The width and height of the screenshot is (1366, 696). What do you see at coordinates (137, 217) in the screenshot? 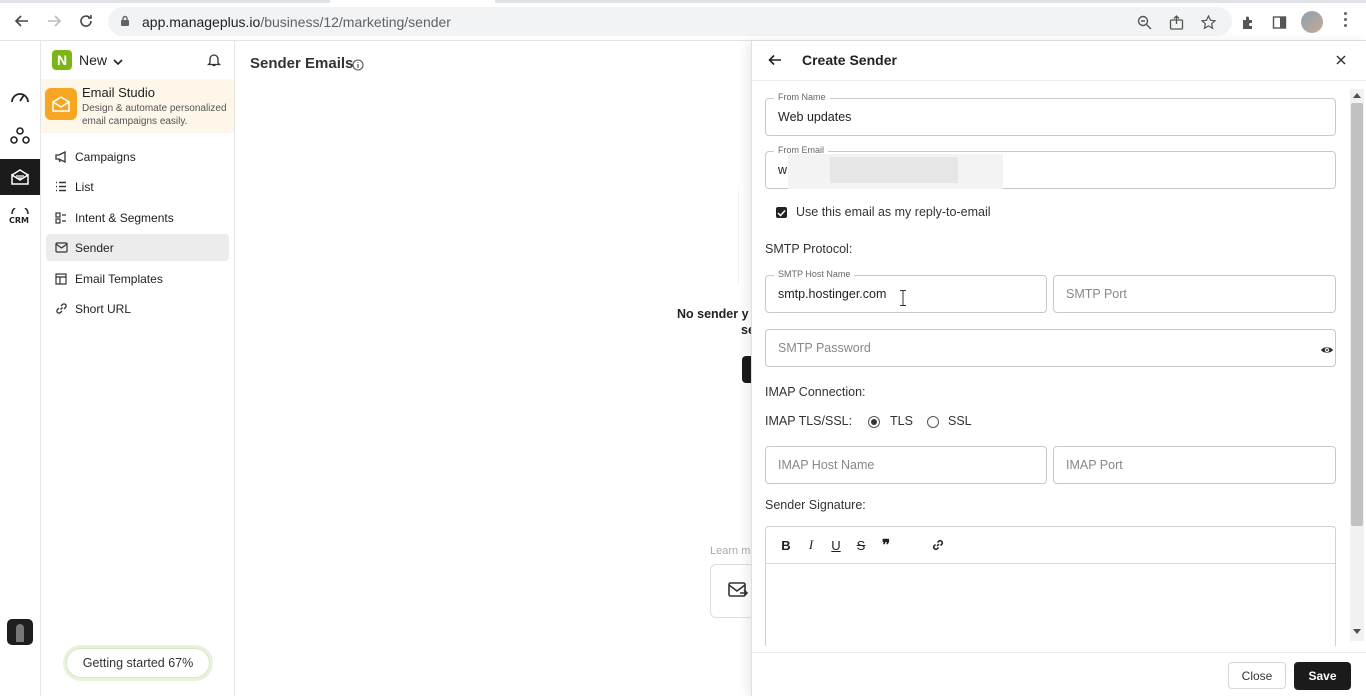
I see `sidebar-item-intent-segments: Intent & Segments` at bounding box center [137, 217].